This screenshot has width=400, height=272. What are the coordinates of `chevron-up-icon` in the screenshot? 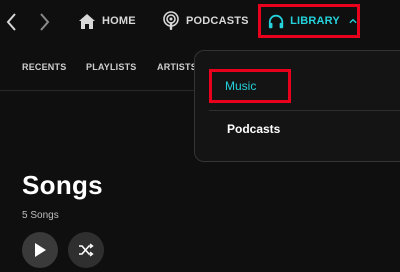 It's located at (353, 21).